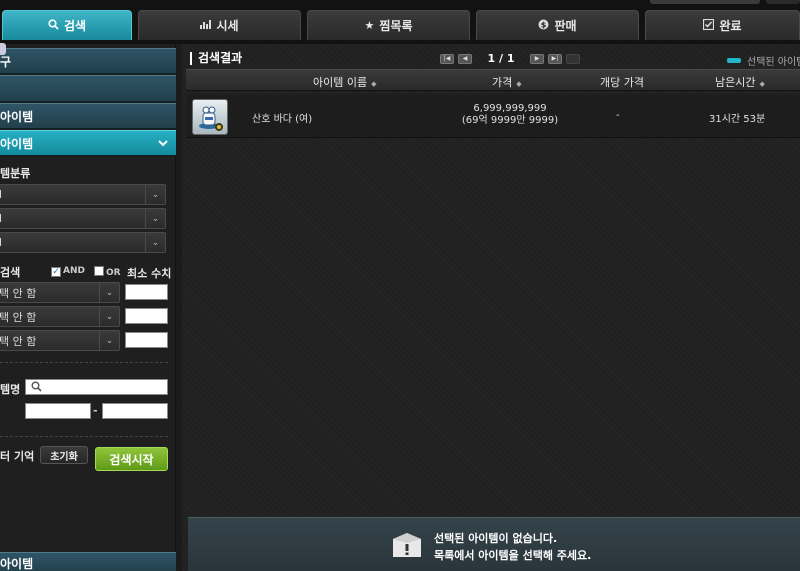 Image resolution: width=800 pixels, height=571 pixels. What do you see at coordinates (502, 82) in the screenshot?
I see `column-label: 가격` at bounding box center [502, 82].